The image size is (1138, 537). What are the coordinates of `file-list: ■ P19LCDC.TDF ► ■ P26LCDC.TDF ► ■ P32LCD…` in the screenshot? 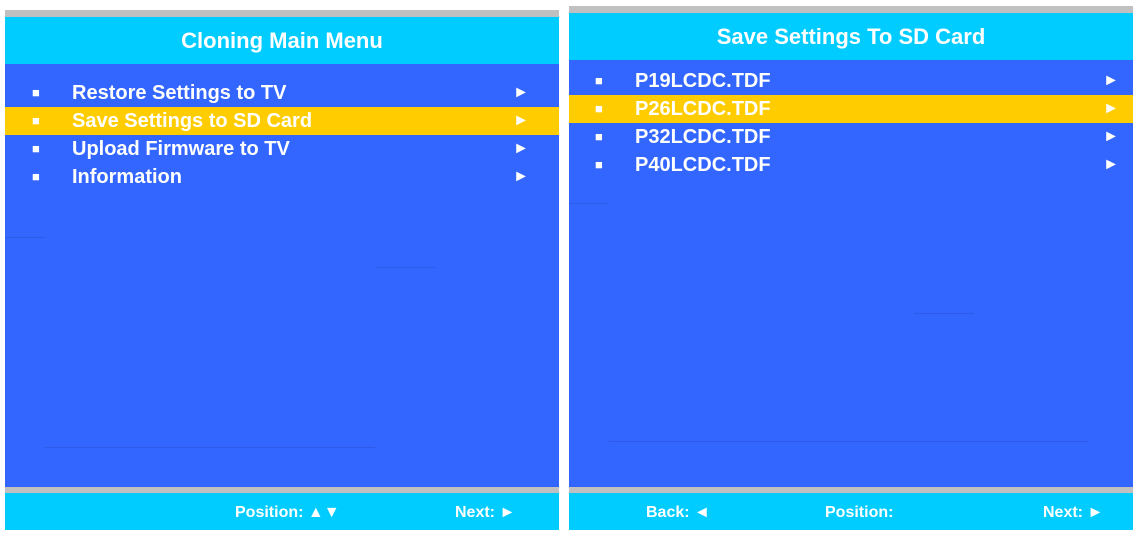 It's located at (851, 121).